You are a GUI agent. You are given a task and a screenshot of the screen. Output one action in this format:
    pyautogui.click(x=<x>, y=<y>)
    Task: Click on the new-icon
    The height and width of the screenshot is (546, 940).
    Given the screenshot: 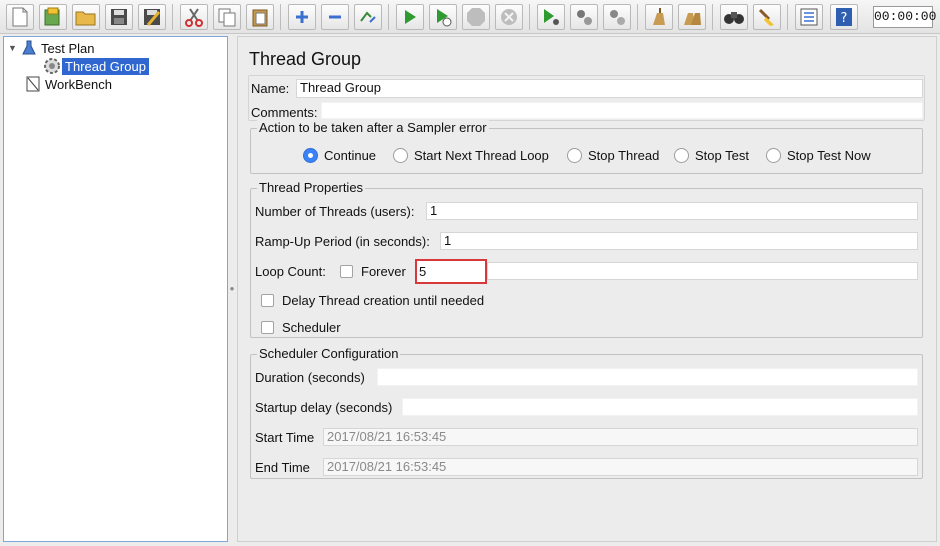 What is the action you would take?
    pyautogui.click(x=20, y=17)
    